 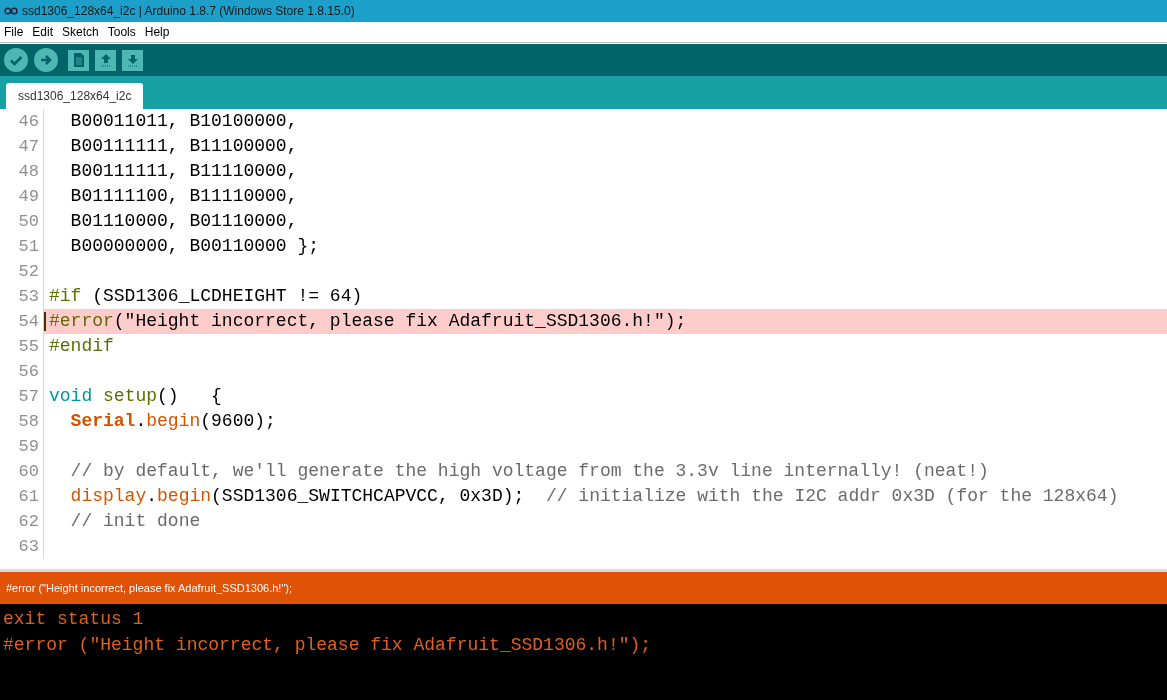 What do you see at coordinates (184, 121) in the screenshot?
I see `code-text: B00011011, B10100000,` at bounding box center [184, 121].